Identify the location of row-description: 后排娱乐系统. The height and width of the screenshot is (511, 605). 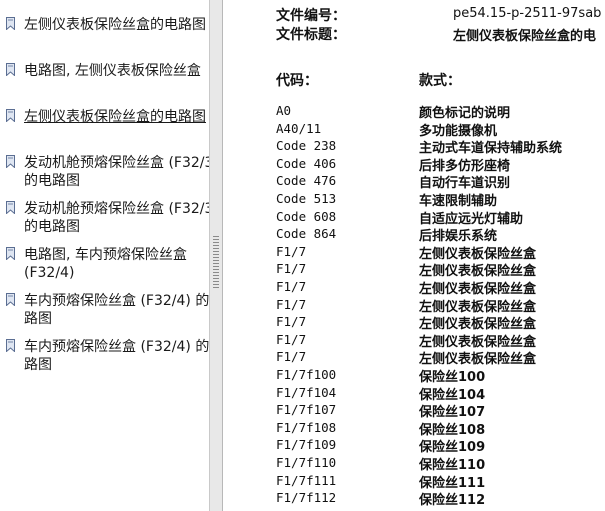
(458, 237).